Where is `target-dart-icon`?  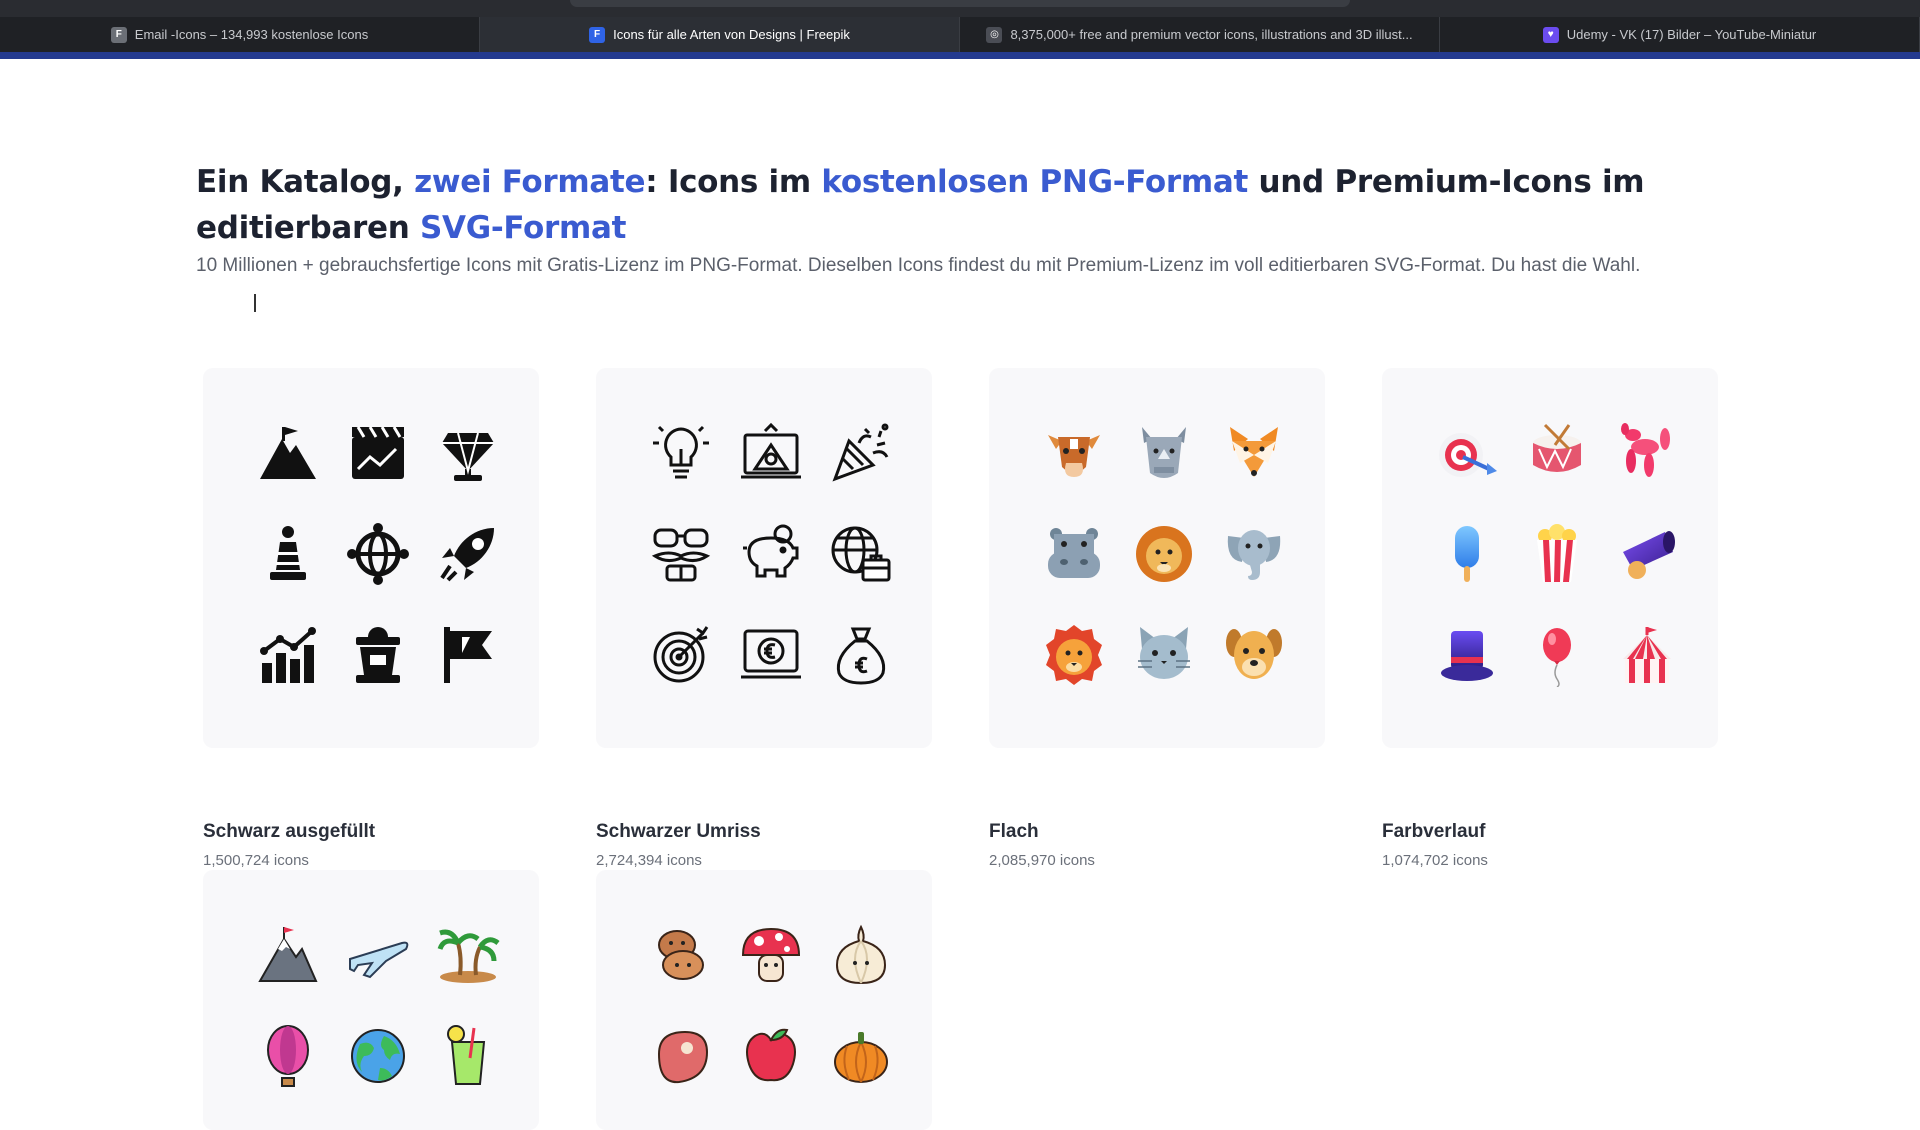
target-dart-icon is located at coordinates (1467, 453).